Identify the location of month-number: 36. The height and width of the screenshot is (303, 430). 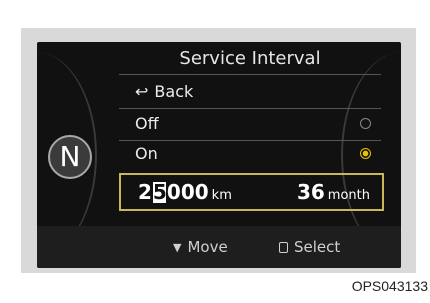
(310, 192).